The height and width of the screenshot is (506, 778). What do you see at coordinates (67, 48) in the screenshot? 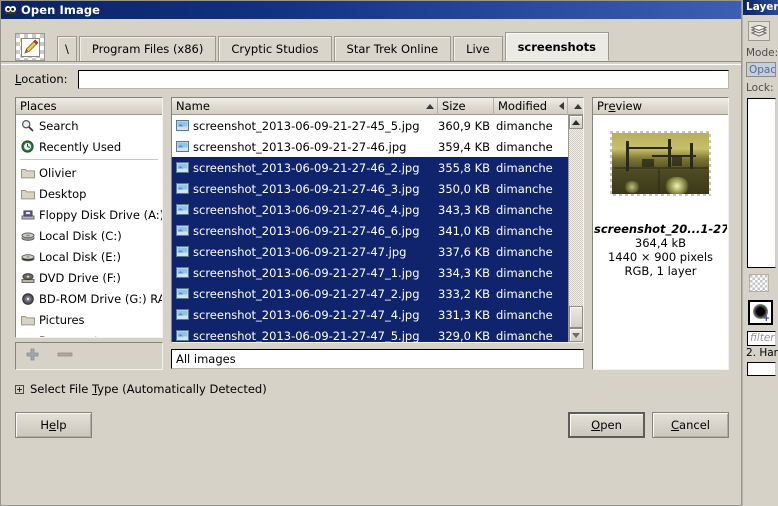
I see `breadcrumb-item-root: \` at bounding box center [67, 48].